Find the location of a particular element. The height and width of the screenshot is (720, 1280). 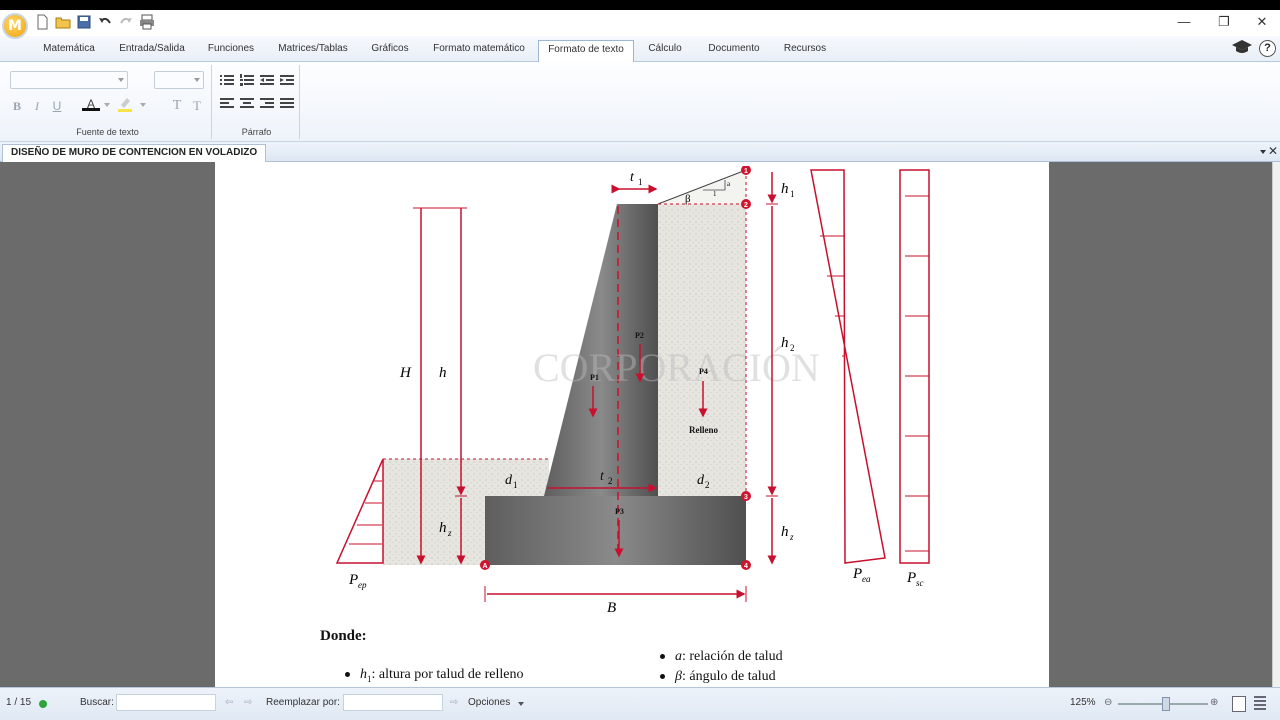

save-icon is located at coordinates (84, 22).